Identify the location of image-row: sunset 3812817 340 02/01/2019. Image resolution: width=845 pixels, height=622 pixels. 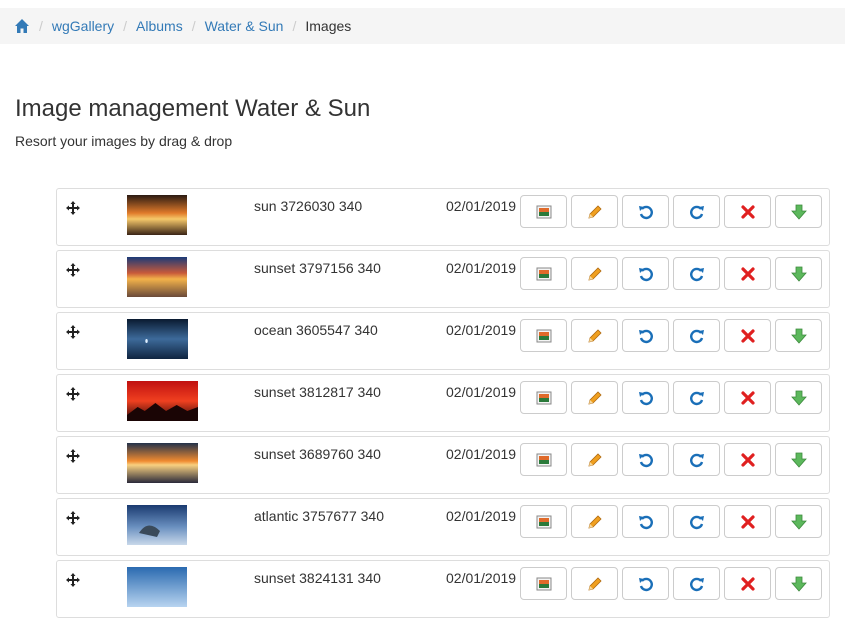
(443, 403).